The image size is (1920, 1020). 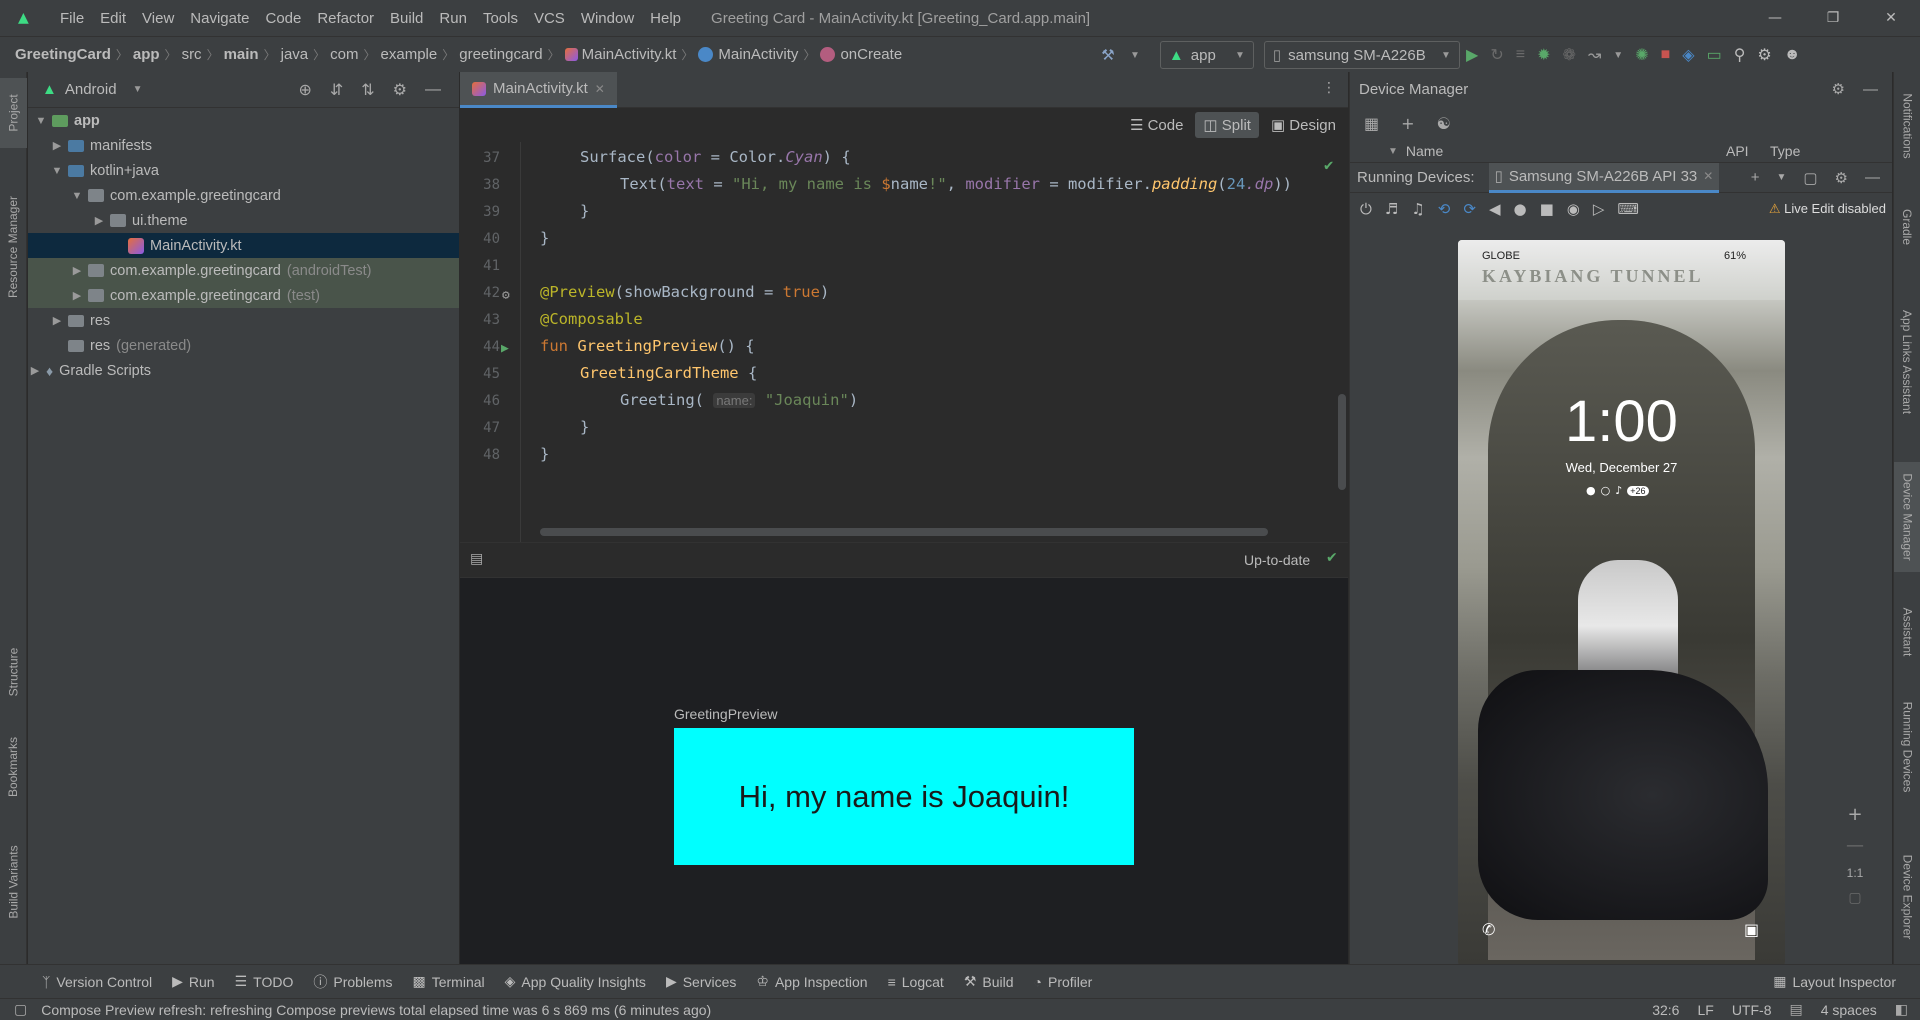 I want to click on menu-vcs: VCS, so click(x=549, y=18).